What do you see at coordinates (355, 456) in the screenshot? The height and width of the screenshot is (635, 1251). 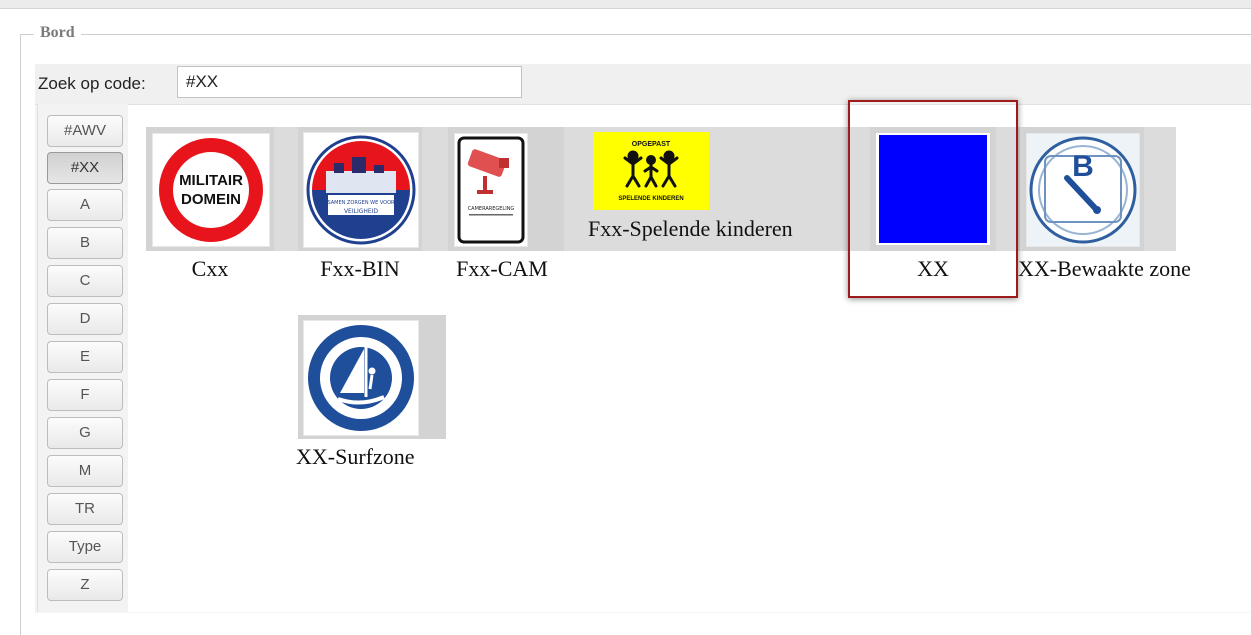 I see `sign-caption: XX-Surfzone` at bounding box center [355, 456].